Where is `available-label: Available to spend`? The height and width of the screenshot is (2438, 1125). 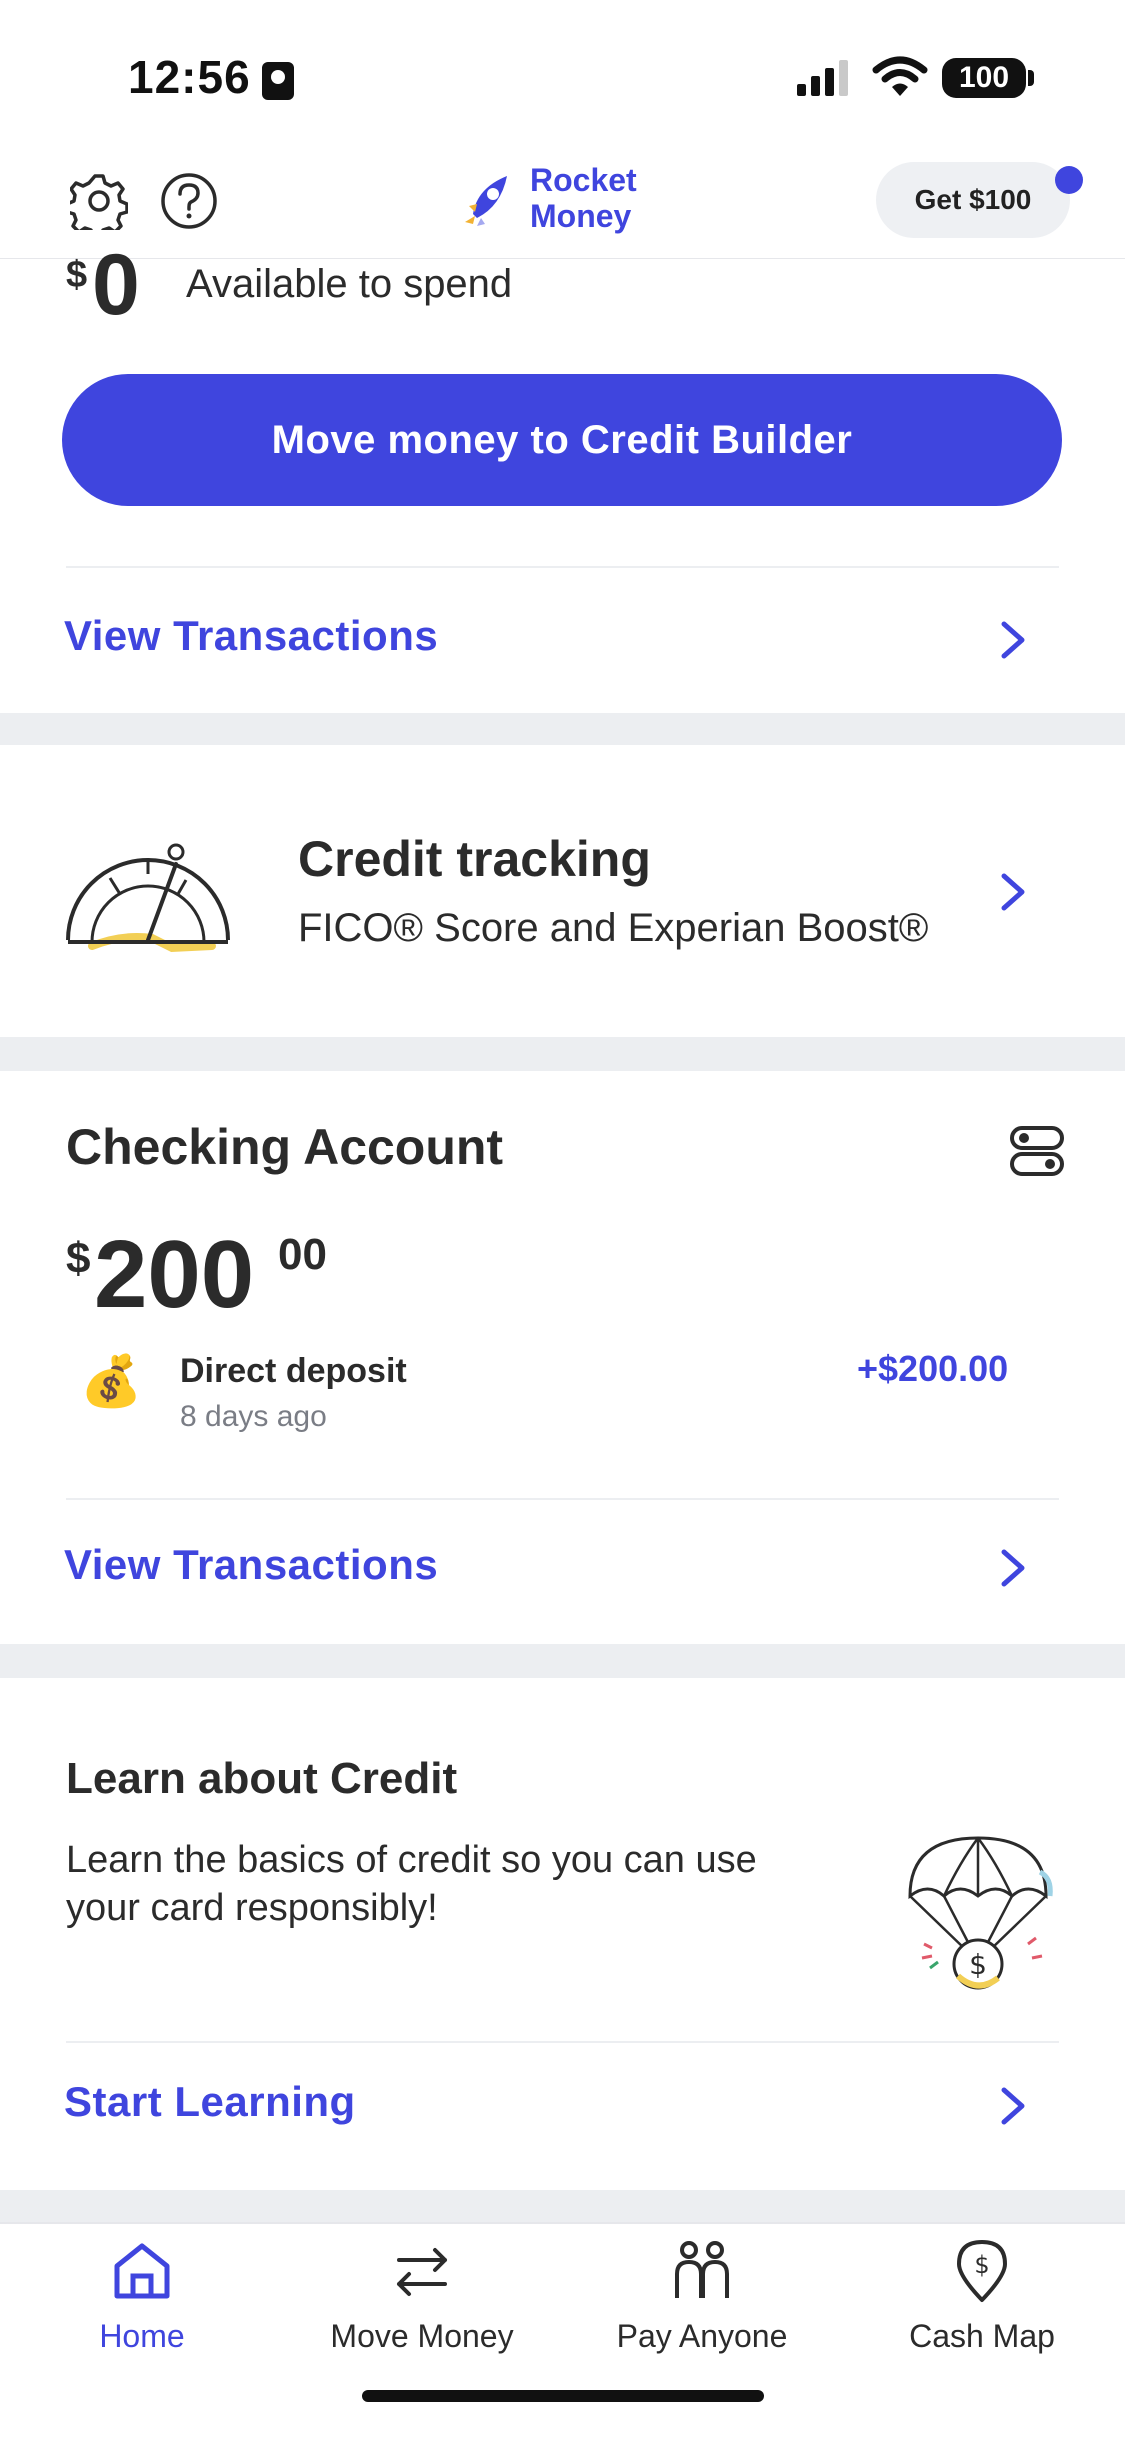
available-label: Available to spend is located at coordinates (349, 284).